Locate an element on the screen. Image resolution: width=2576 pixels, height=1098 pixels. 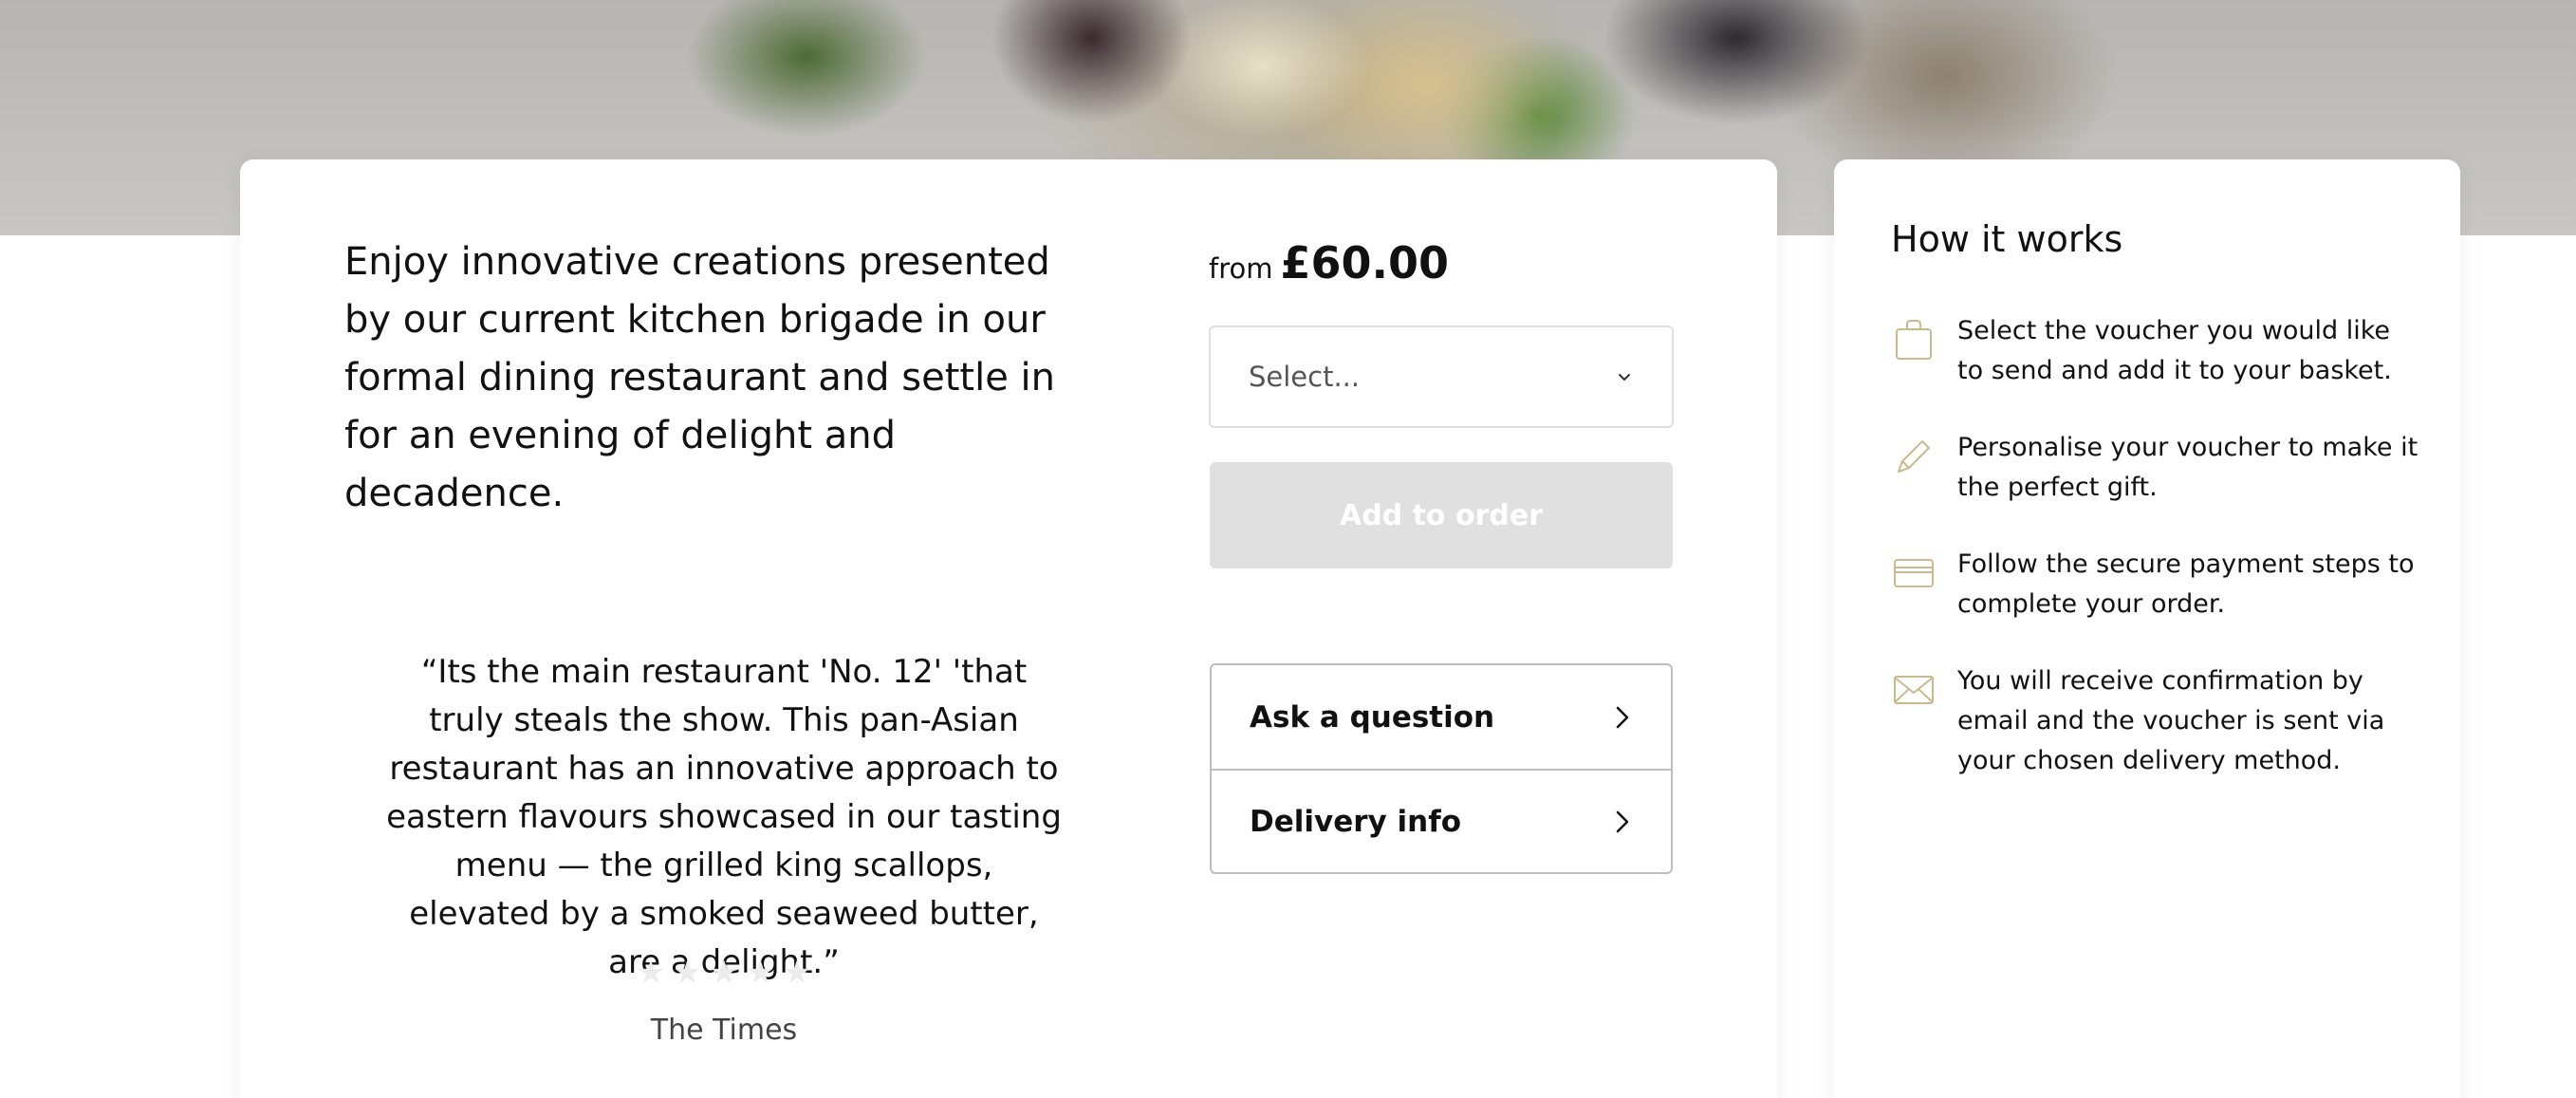
delivery-info-label: Delivery info is located at coordinates (1356, 822).